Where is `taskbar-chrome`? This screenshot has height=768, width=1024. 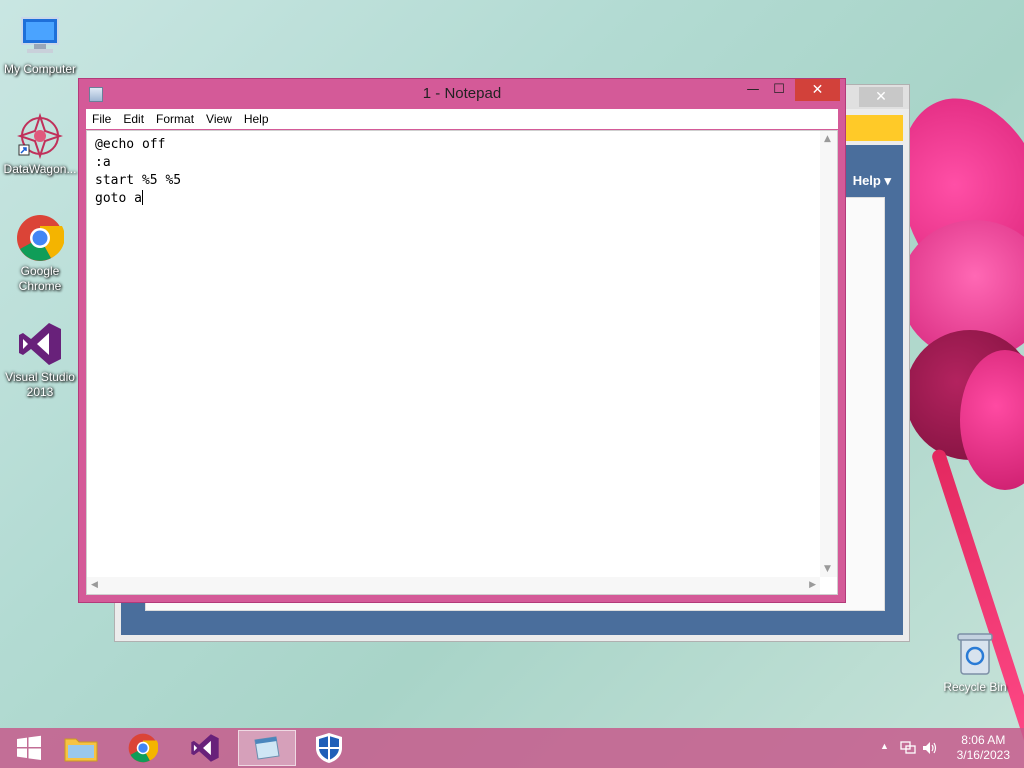 taskbar-chrome is located at coordinates (143, 748).